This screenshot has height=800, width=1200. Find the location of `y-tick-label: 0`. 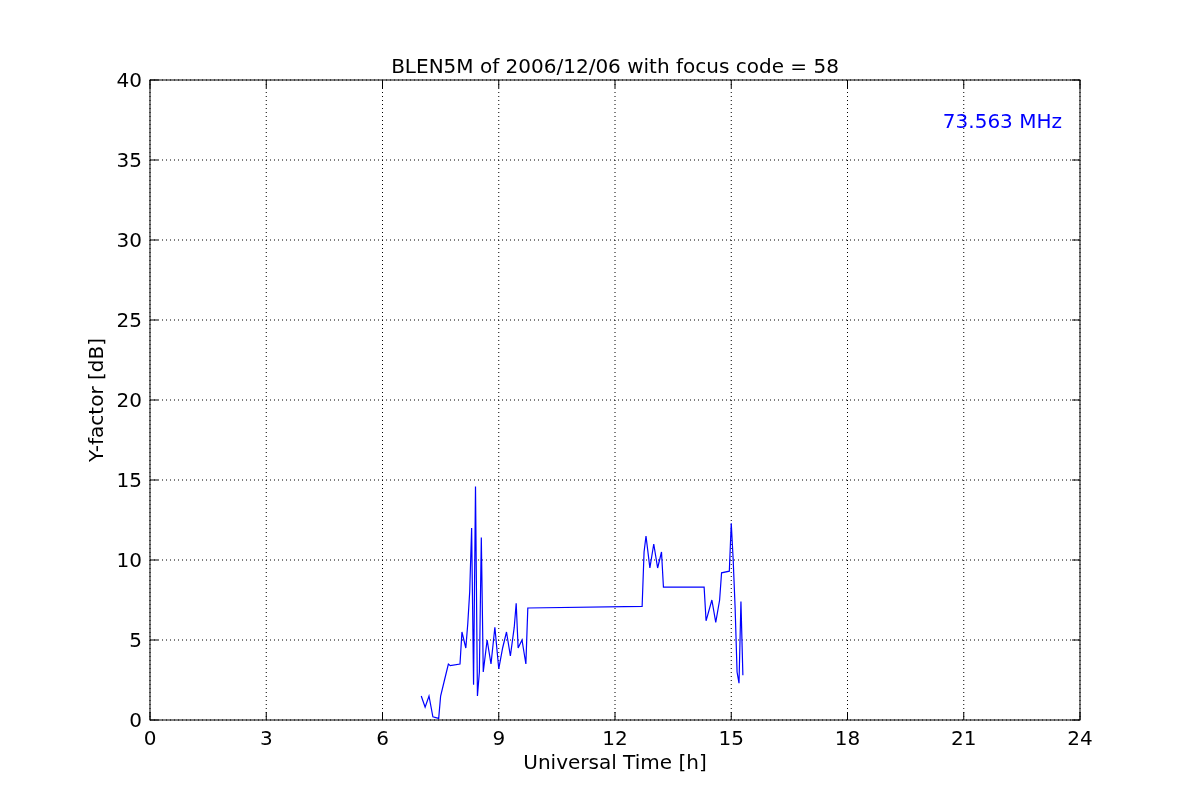

y-tick-label: 0 is located at coordinates (135, 720).